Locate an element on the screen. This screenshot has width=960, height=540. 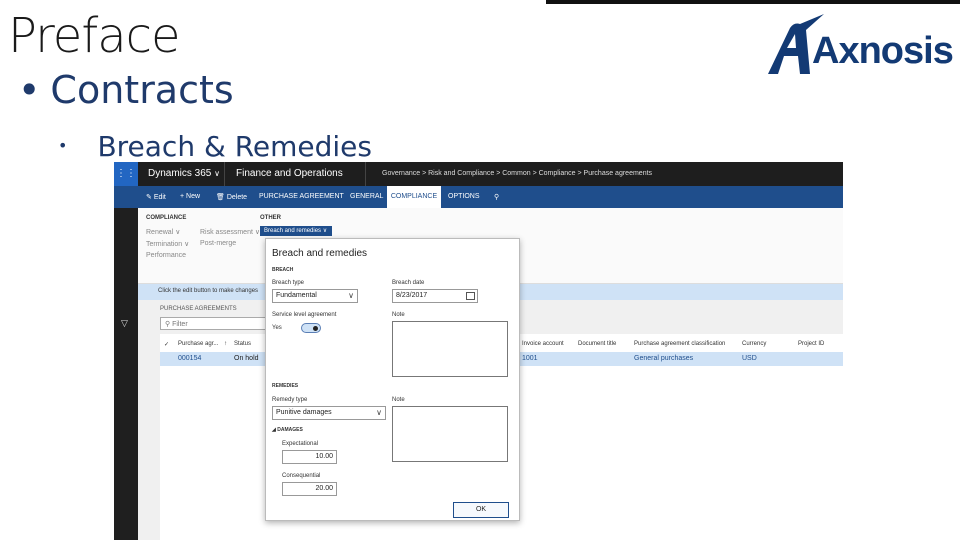
col-invoice-account: Invoice account is located at coordinates (543, 344).